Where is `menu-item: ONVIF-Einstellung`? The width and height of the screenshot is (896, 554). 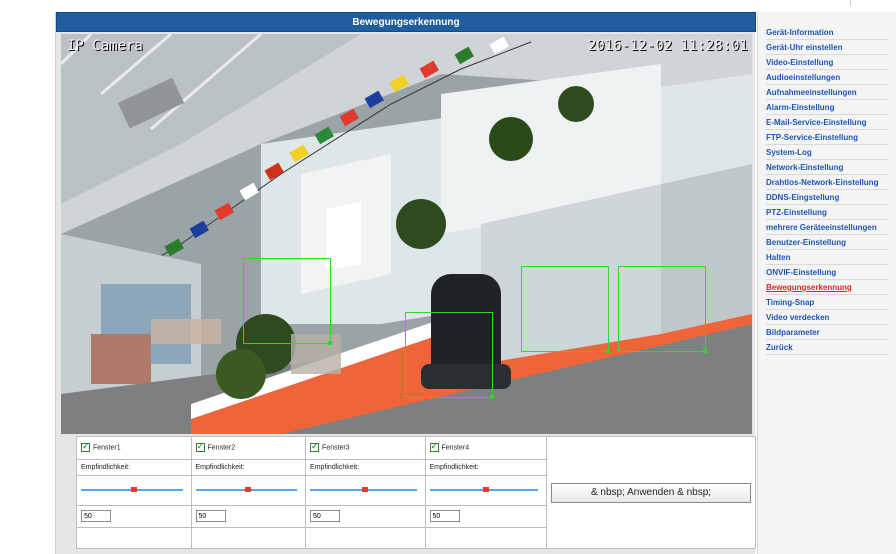 menu-item: ONVIF-Einstellung is located at coordinates (827, 272).